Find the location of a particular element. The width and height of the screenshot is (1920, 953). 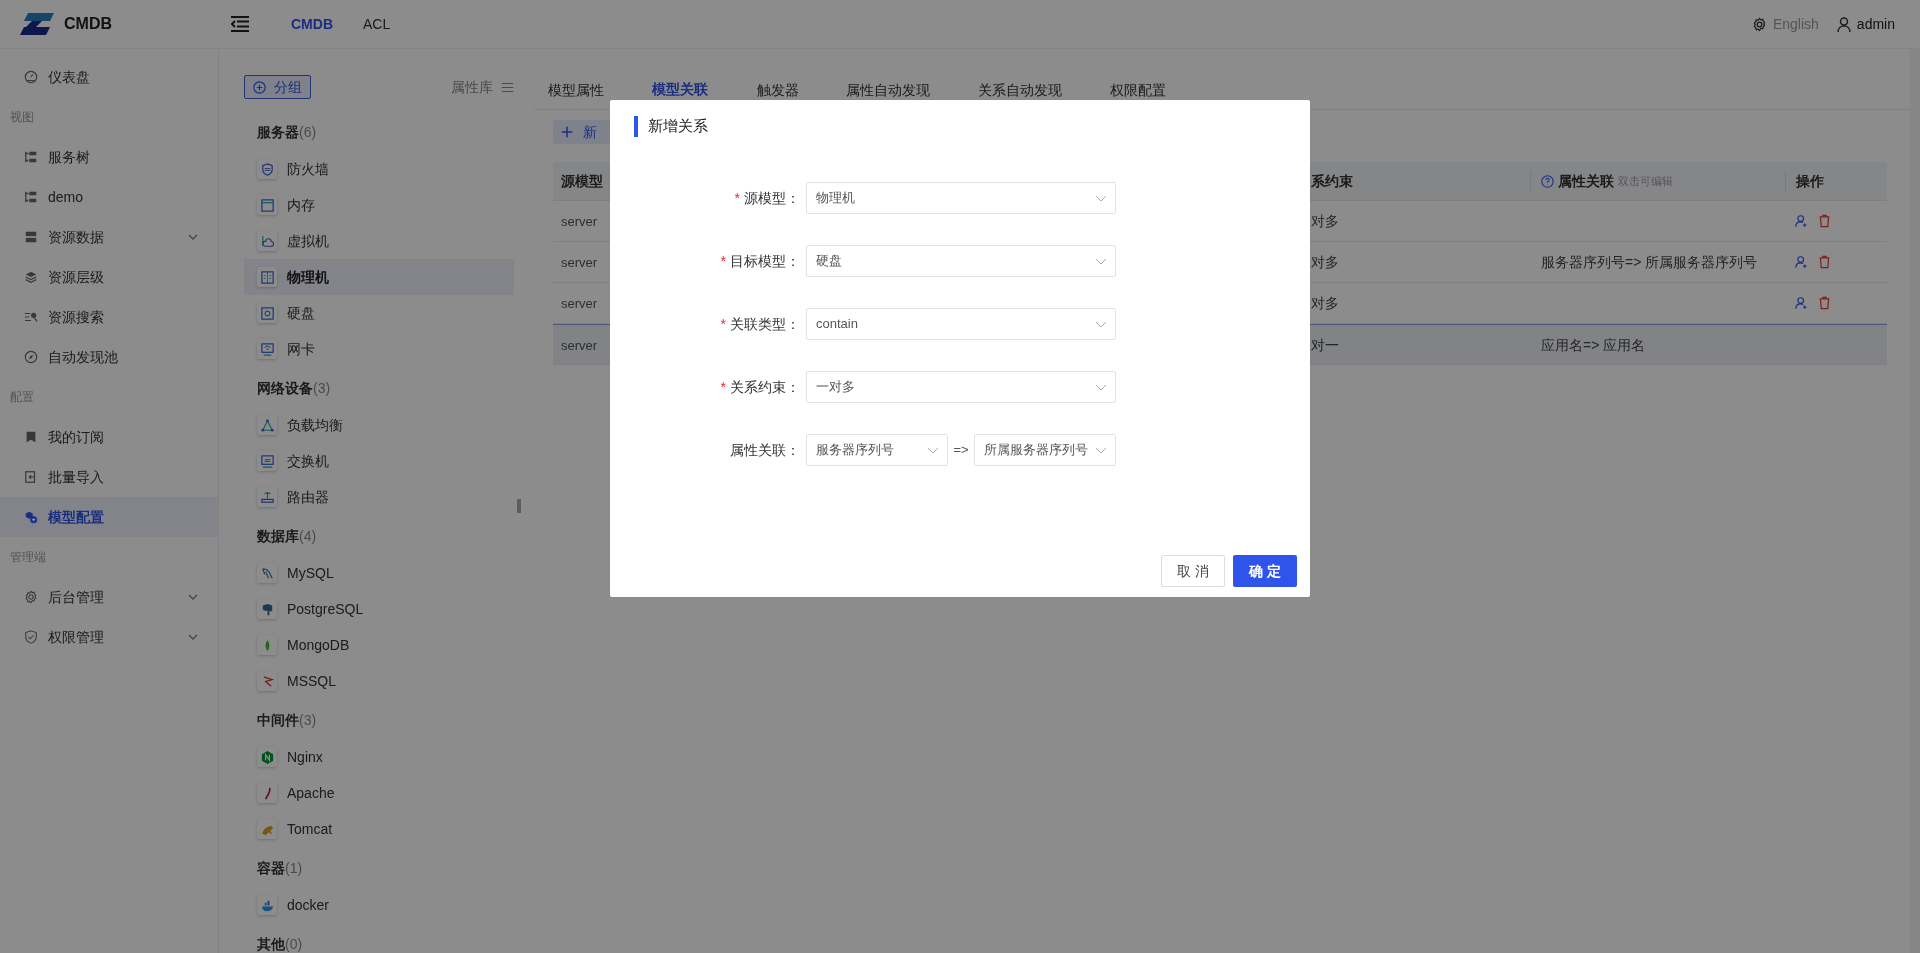

group-count: (0) is located at coordinates (294, 944).